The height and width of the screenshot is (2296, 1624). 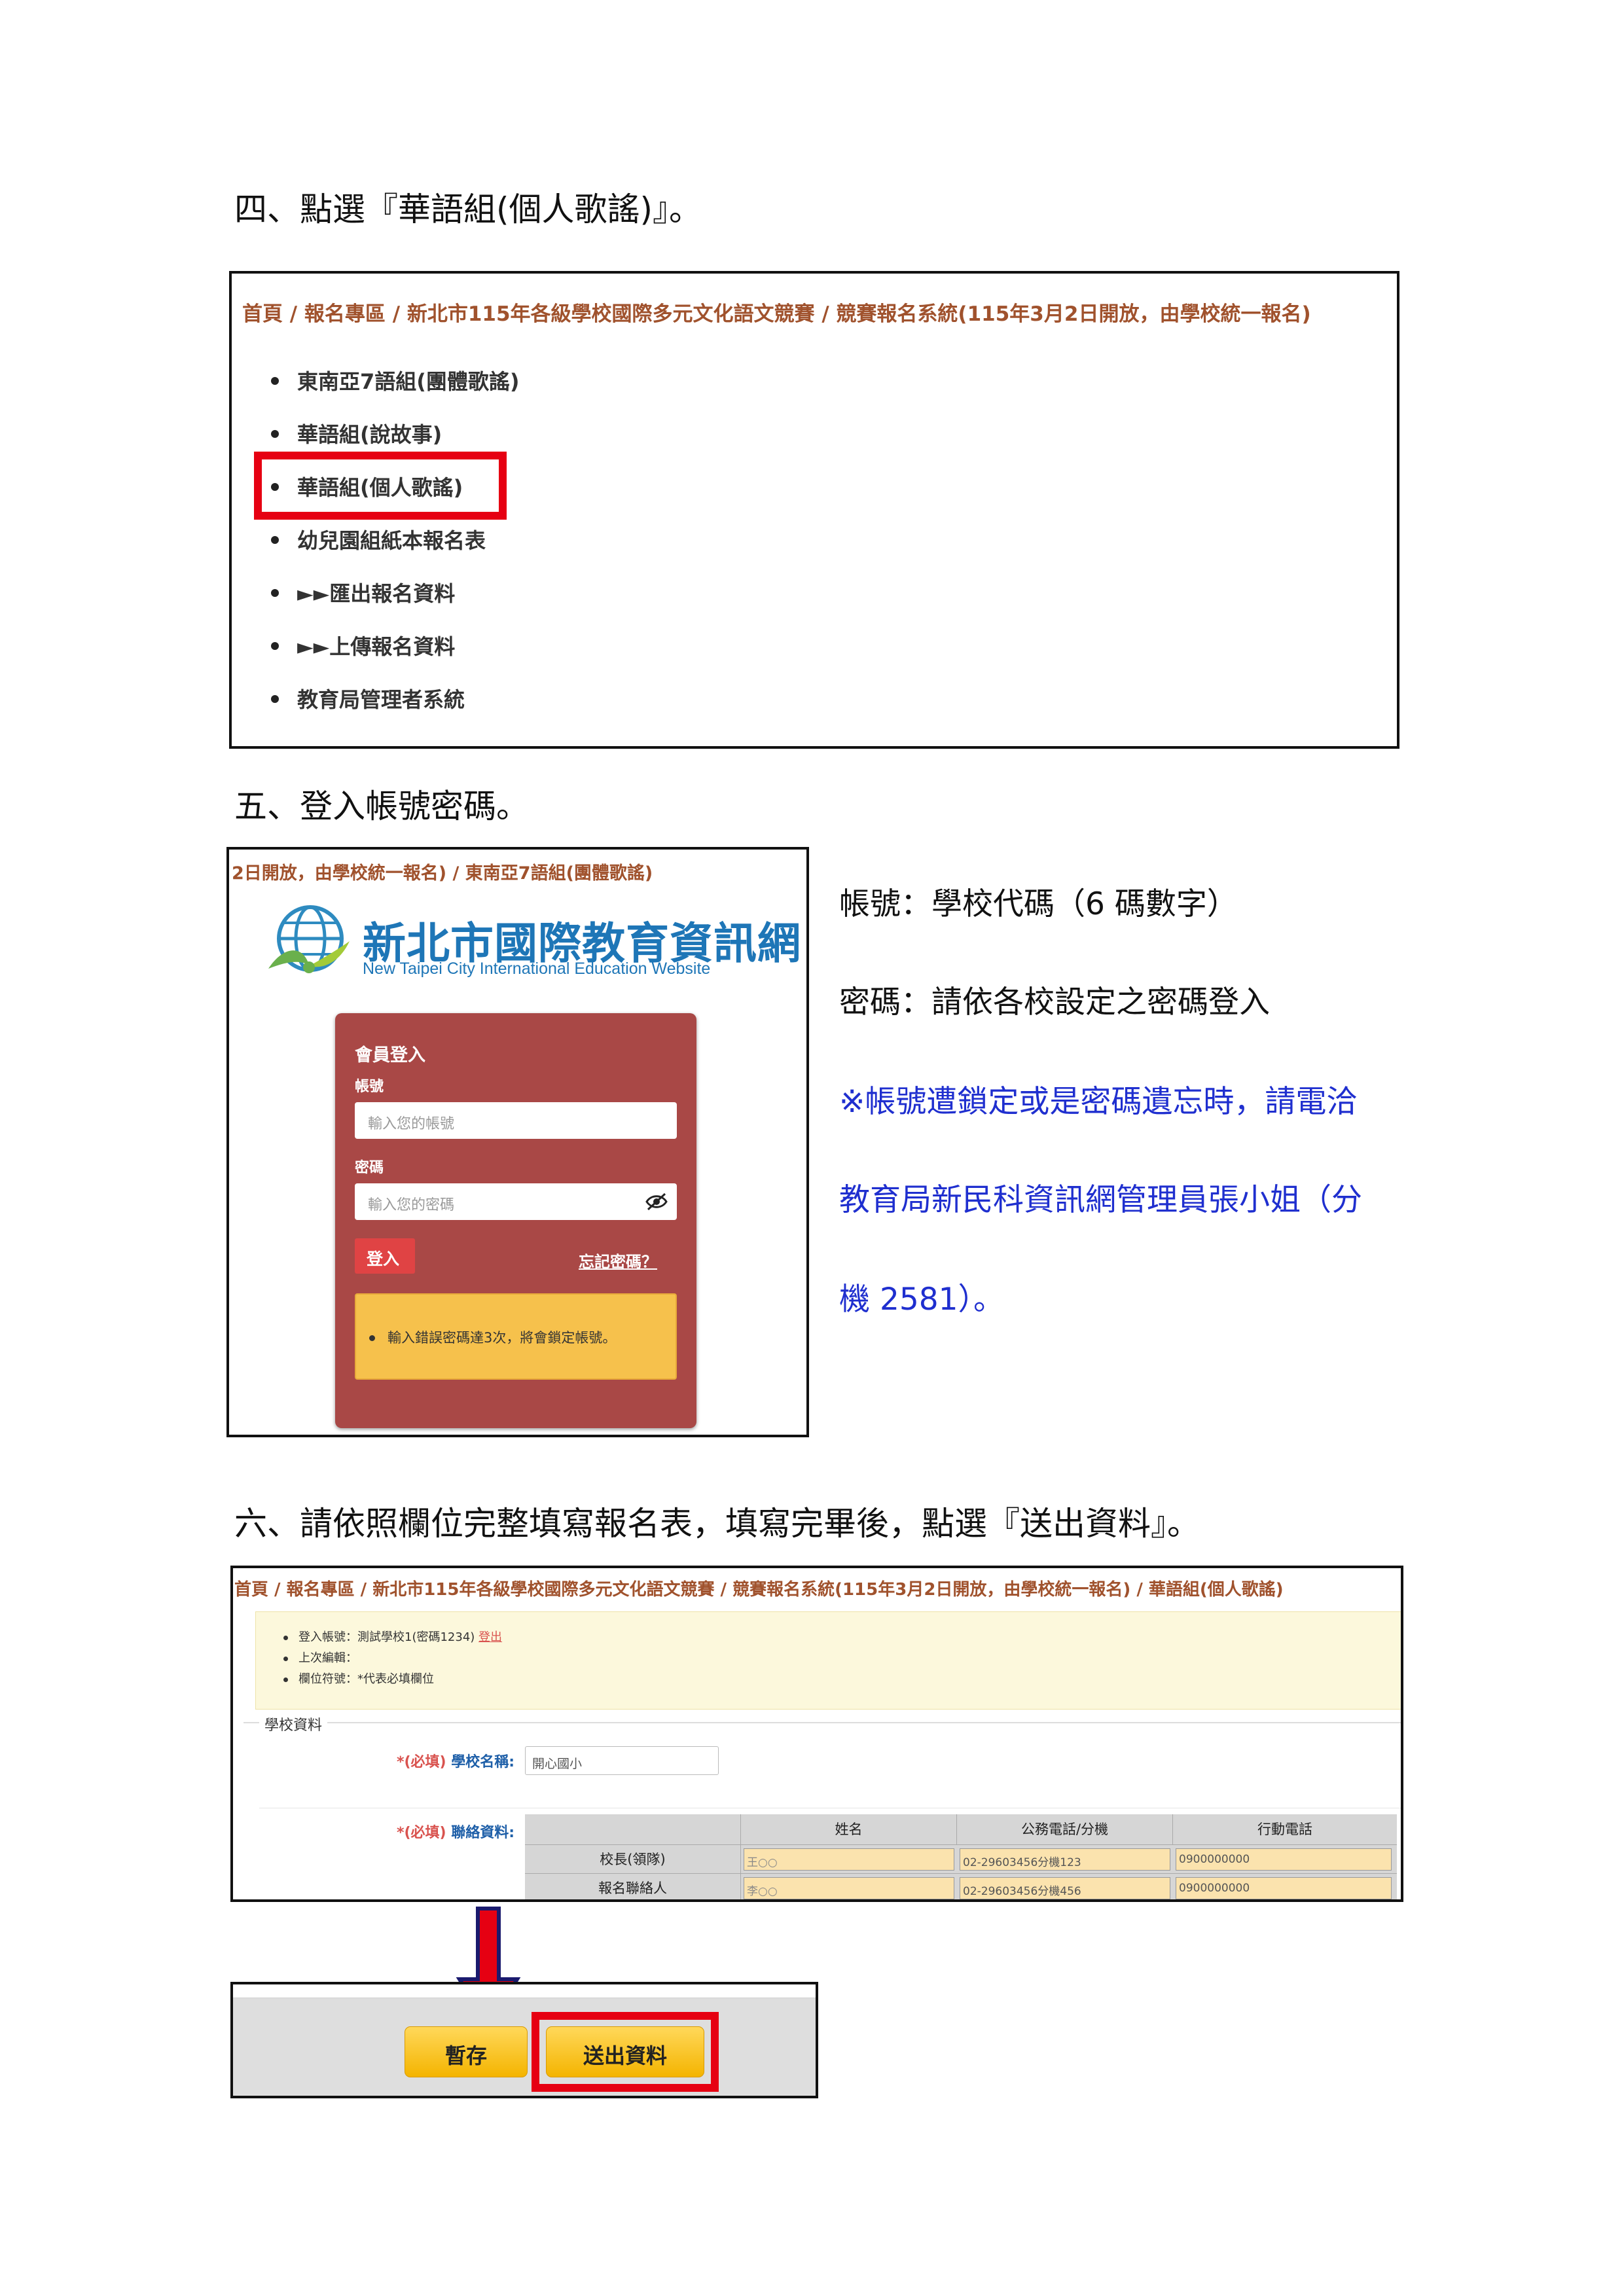 I want to click on info-login-row: 登入帳號：測試學校1(密碼1234) 登出, so click(x=392, y=1636).